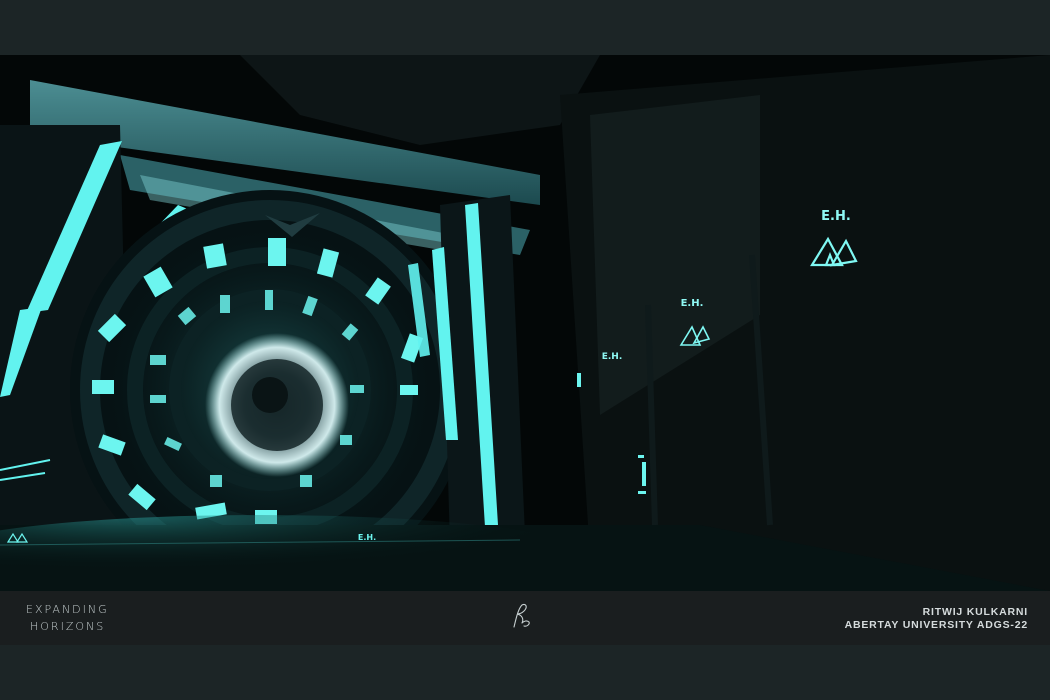 This screenshot has width=1050, height=700. I want to click on top-letterbox, so click(525, 27).